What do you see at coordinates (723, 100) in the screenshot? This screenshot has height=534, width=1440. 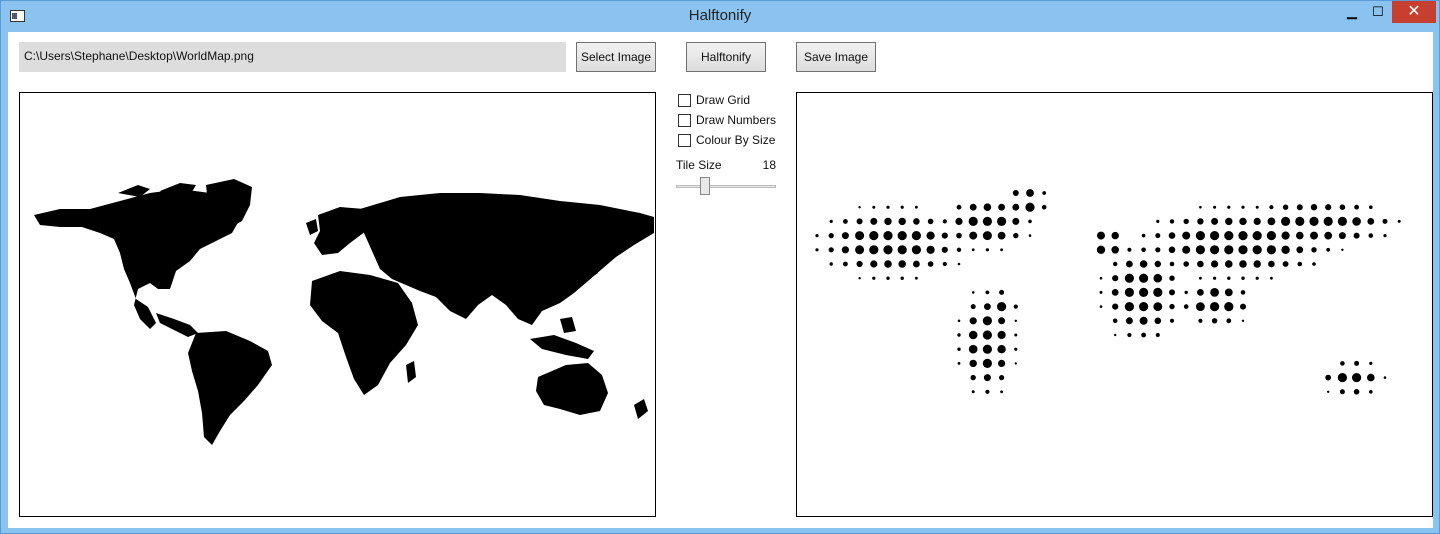 I see `draw-grid-label: Draw Grid` at bounding box center [723, 100].